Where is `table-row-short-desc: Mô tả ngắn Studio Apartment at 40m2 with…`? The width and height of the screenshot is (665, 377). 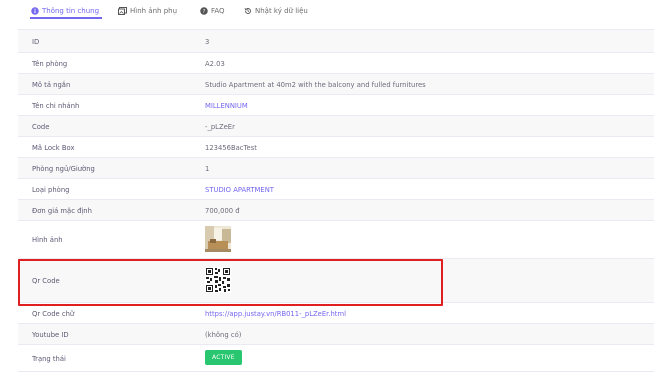 table-row-short-desc: Mô tả ngắn Studio Apartment at 40m2 with… is located at coordinates (336, 84).